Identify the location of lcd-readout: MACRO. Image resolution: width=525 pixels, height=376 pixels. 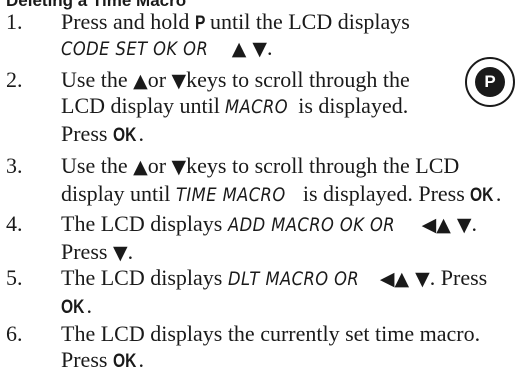
(257, 107).